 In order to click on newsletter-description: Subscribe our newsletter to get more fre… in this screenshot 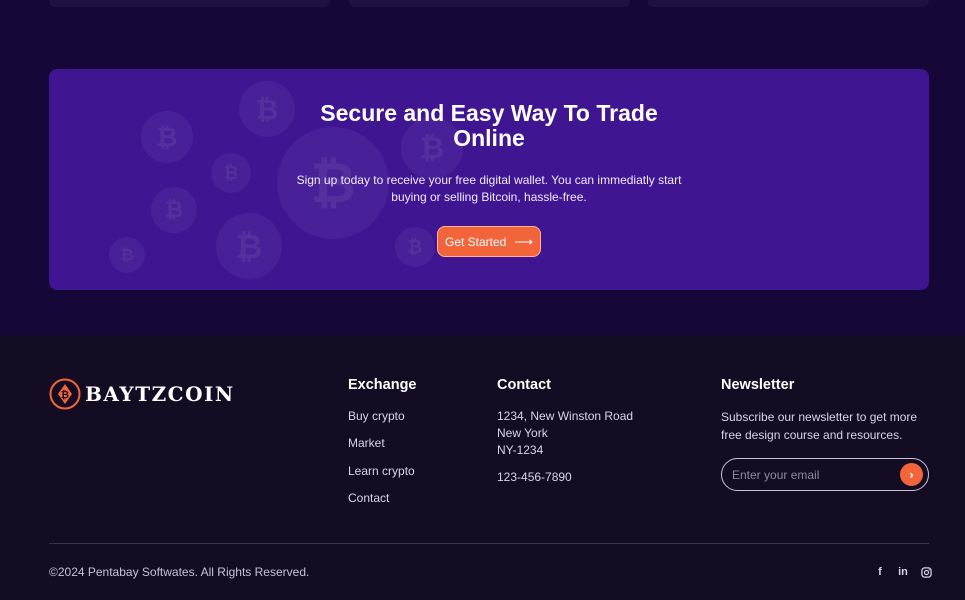, I will do `click(819, 426)`.